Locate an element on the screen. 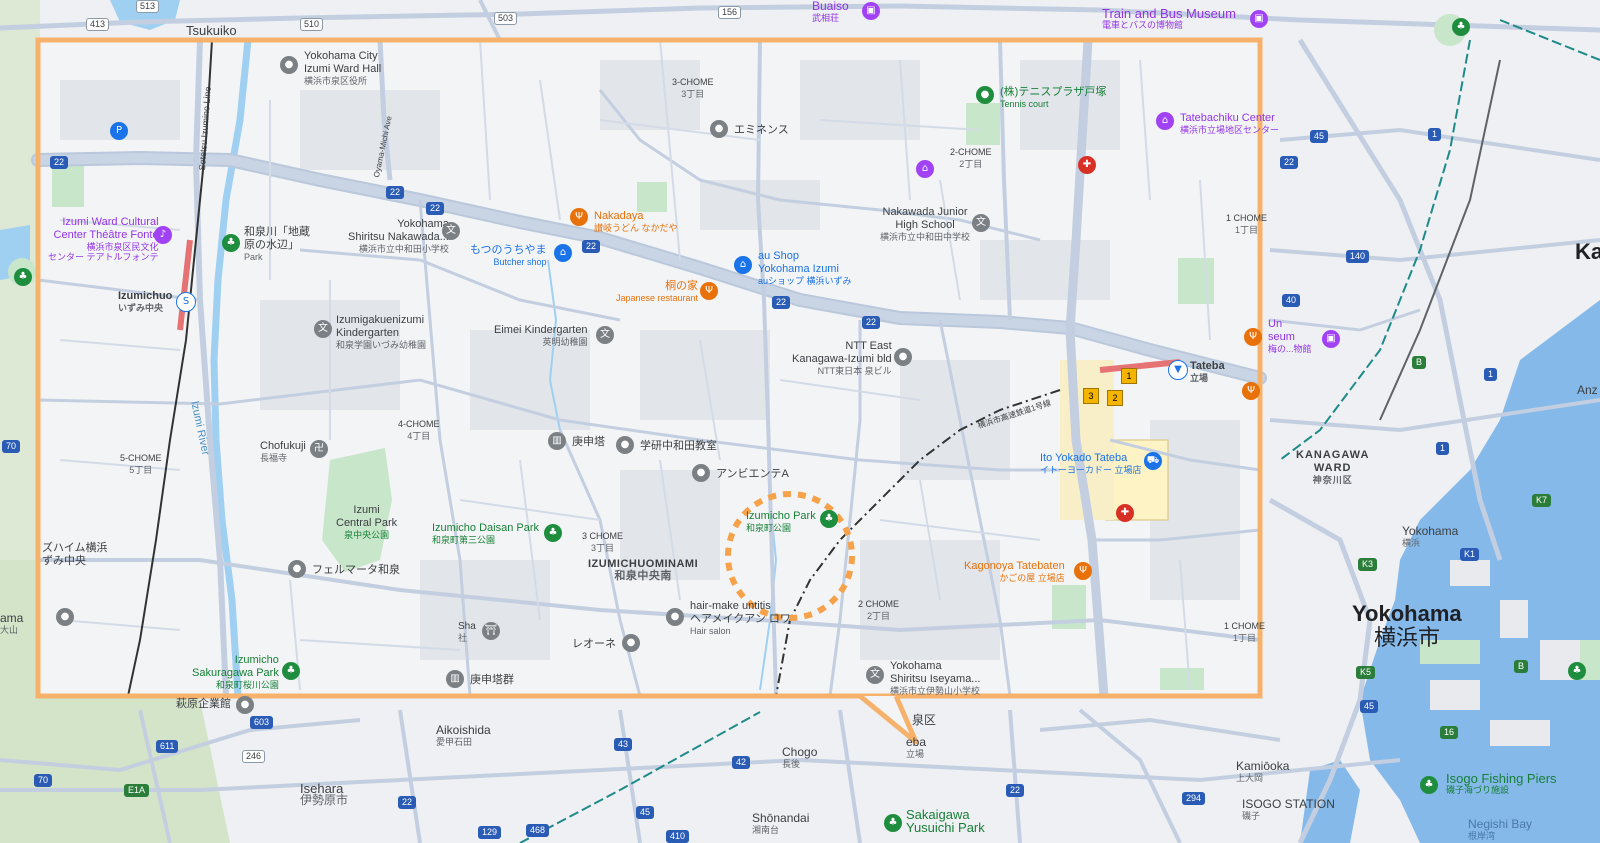 This screenshot has width=1600, height=843. park-right-icon: ♣ is located at coordinates (1577, 671).